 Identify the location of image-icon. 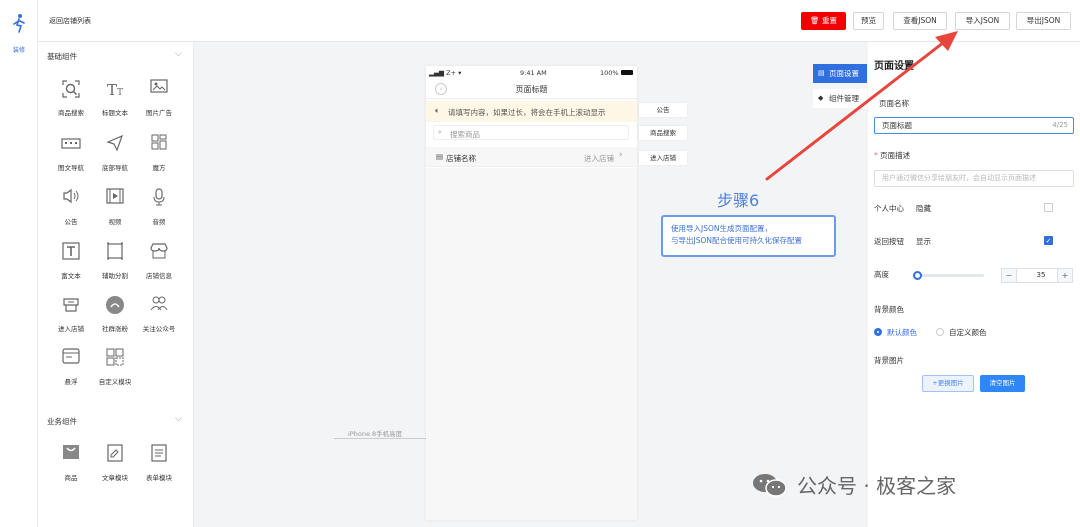
(159, 90).